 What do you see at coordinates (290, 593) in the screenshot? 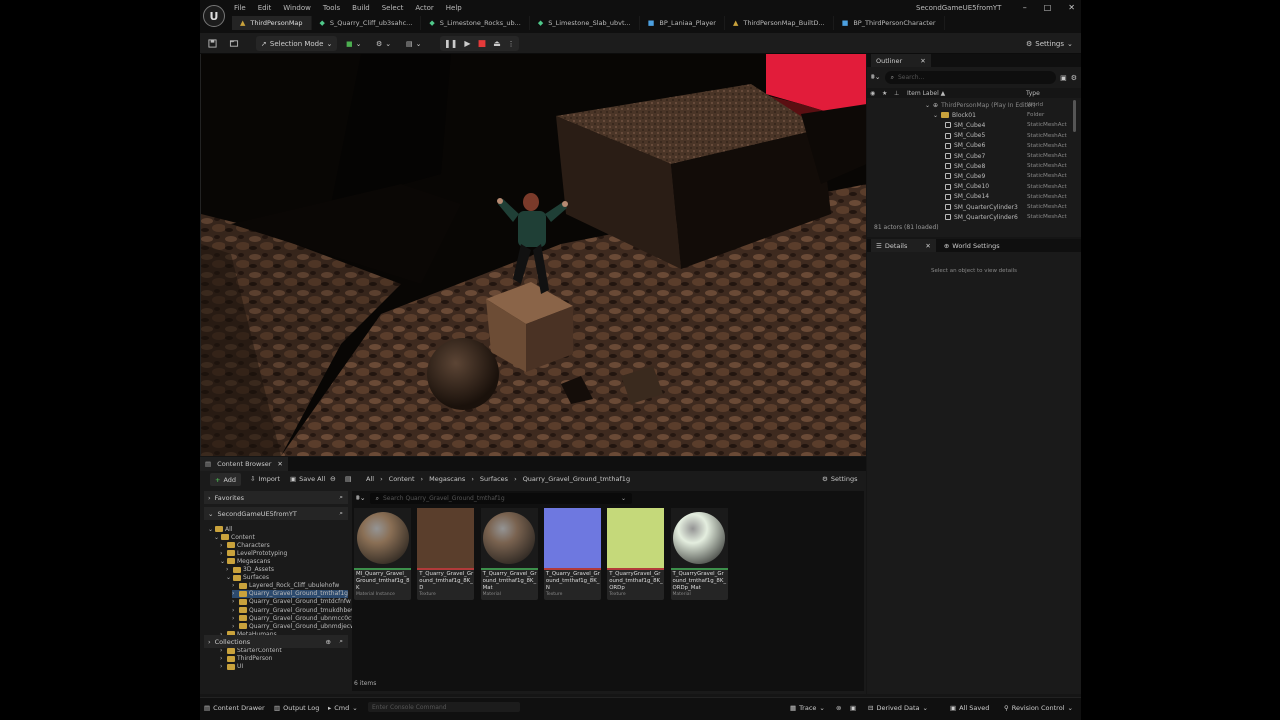
I see `folder-tree-item: › Quarry_Gravel_Ground_tmthaf1g` at bounding box center [290, 593].